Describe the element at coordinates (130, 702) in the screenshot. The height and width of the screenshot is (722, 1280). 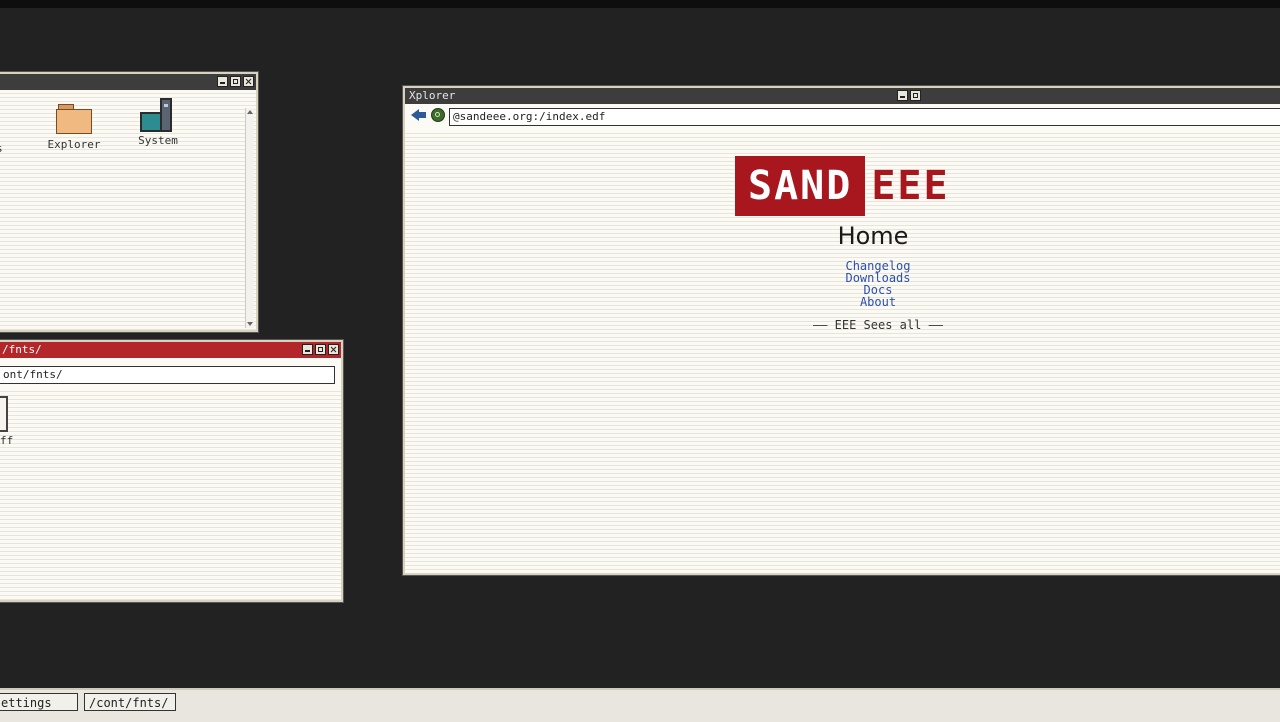
I see `taskbar-item-fonts: /cont/fnts/` at that location.